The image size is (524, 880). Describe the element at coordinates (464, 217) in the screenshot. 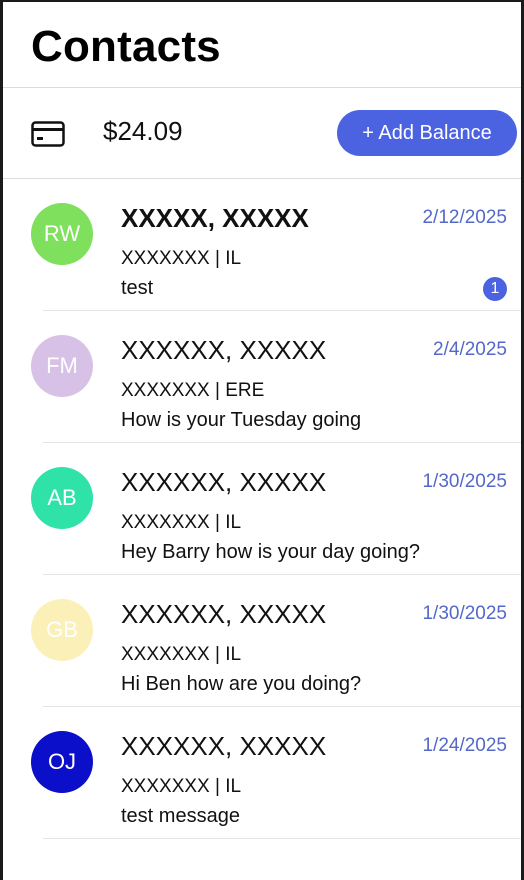

I see `message-date: 2/12/2025` at that location.